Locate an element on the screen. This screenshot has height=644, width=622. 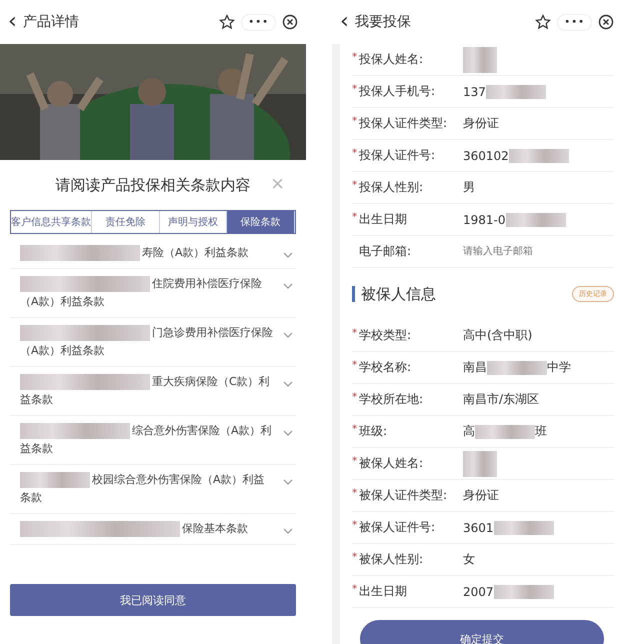
field-label: 投保人证件类型: is located at coordinates (403, 123).